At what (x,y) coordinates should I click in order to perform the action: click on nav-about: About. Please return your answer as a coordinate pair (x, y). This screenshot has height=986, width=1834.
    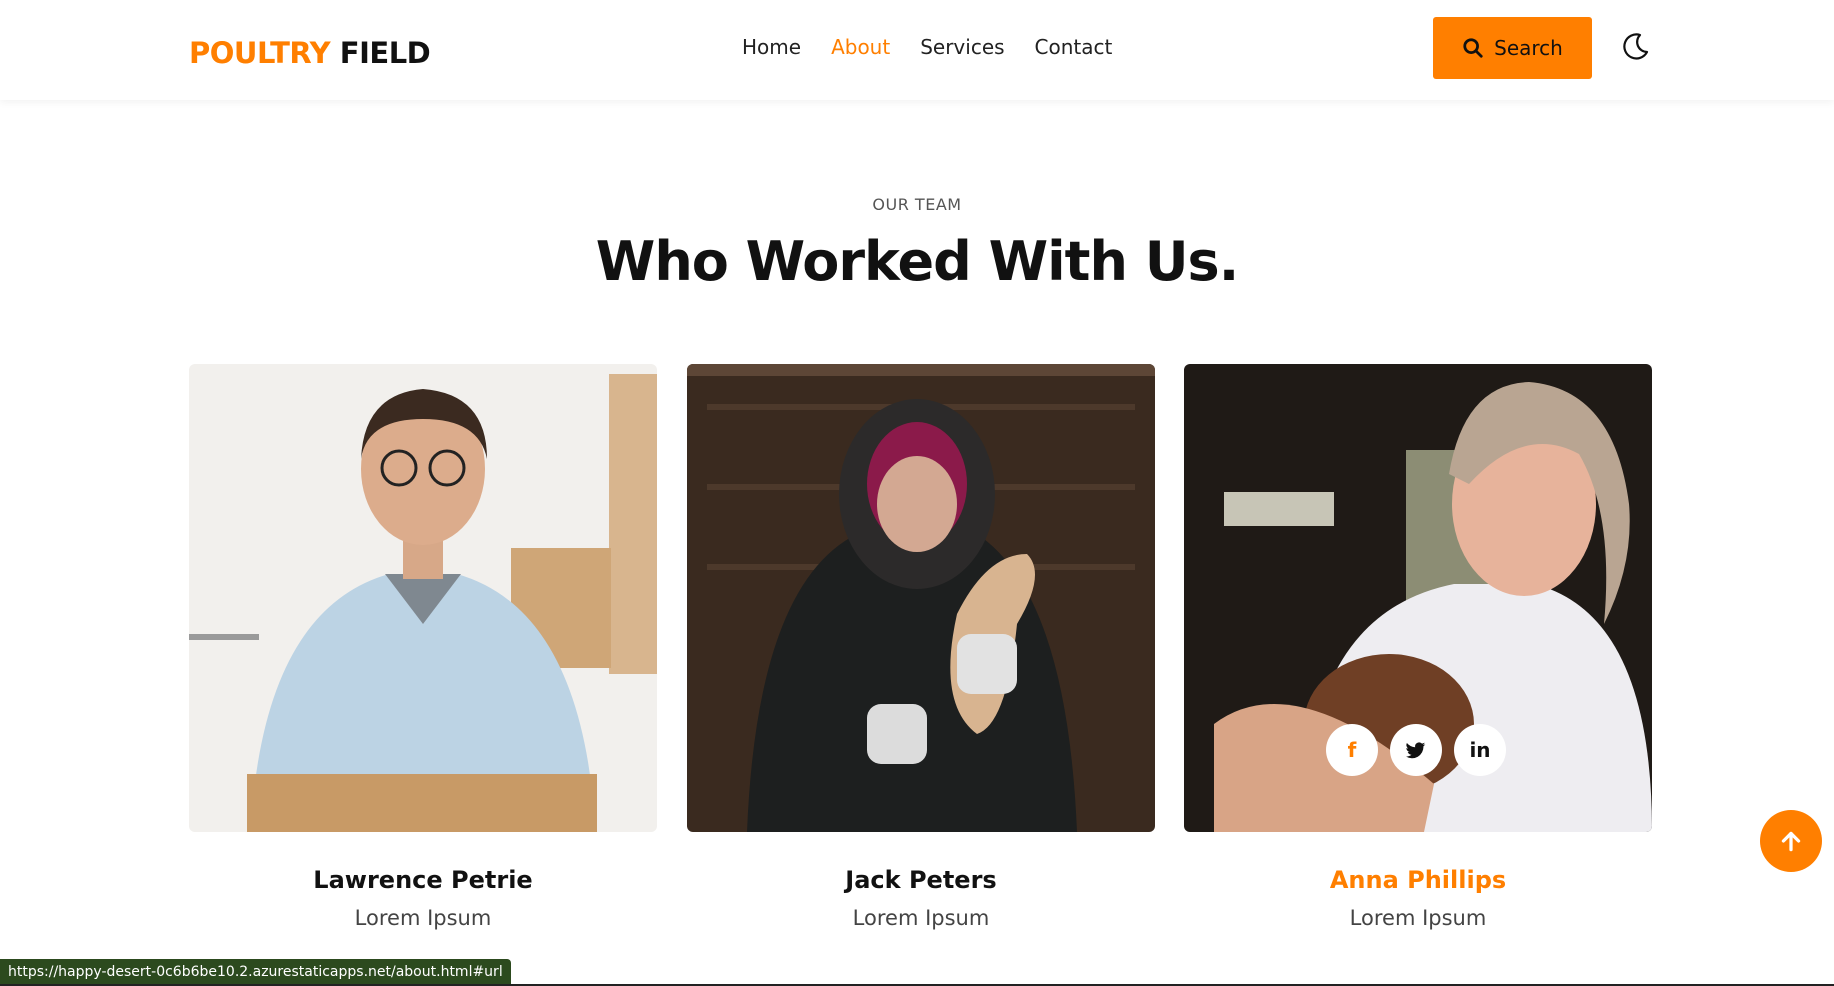
    Looking at the image, I should click on (860, 47).